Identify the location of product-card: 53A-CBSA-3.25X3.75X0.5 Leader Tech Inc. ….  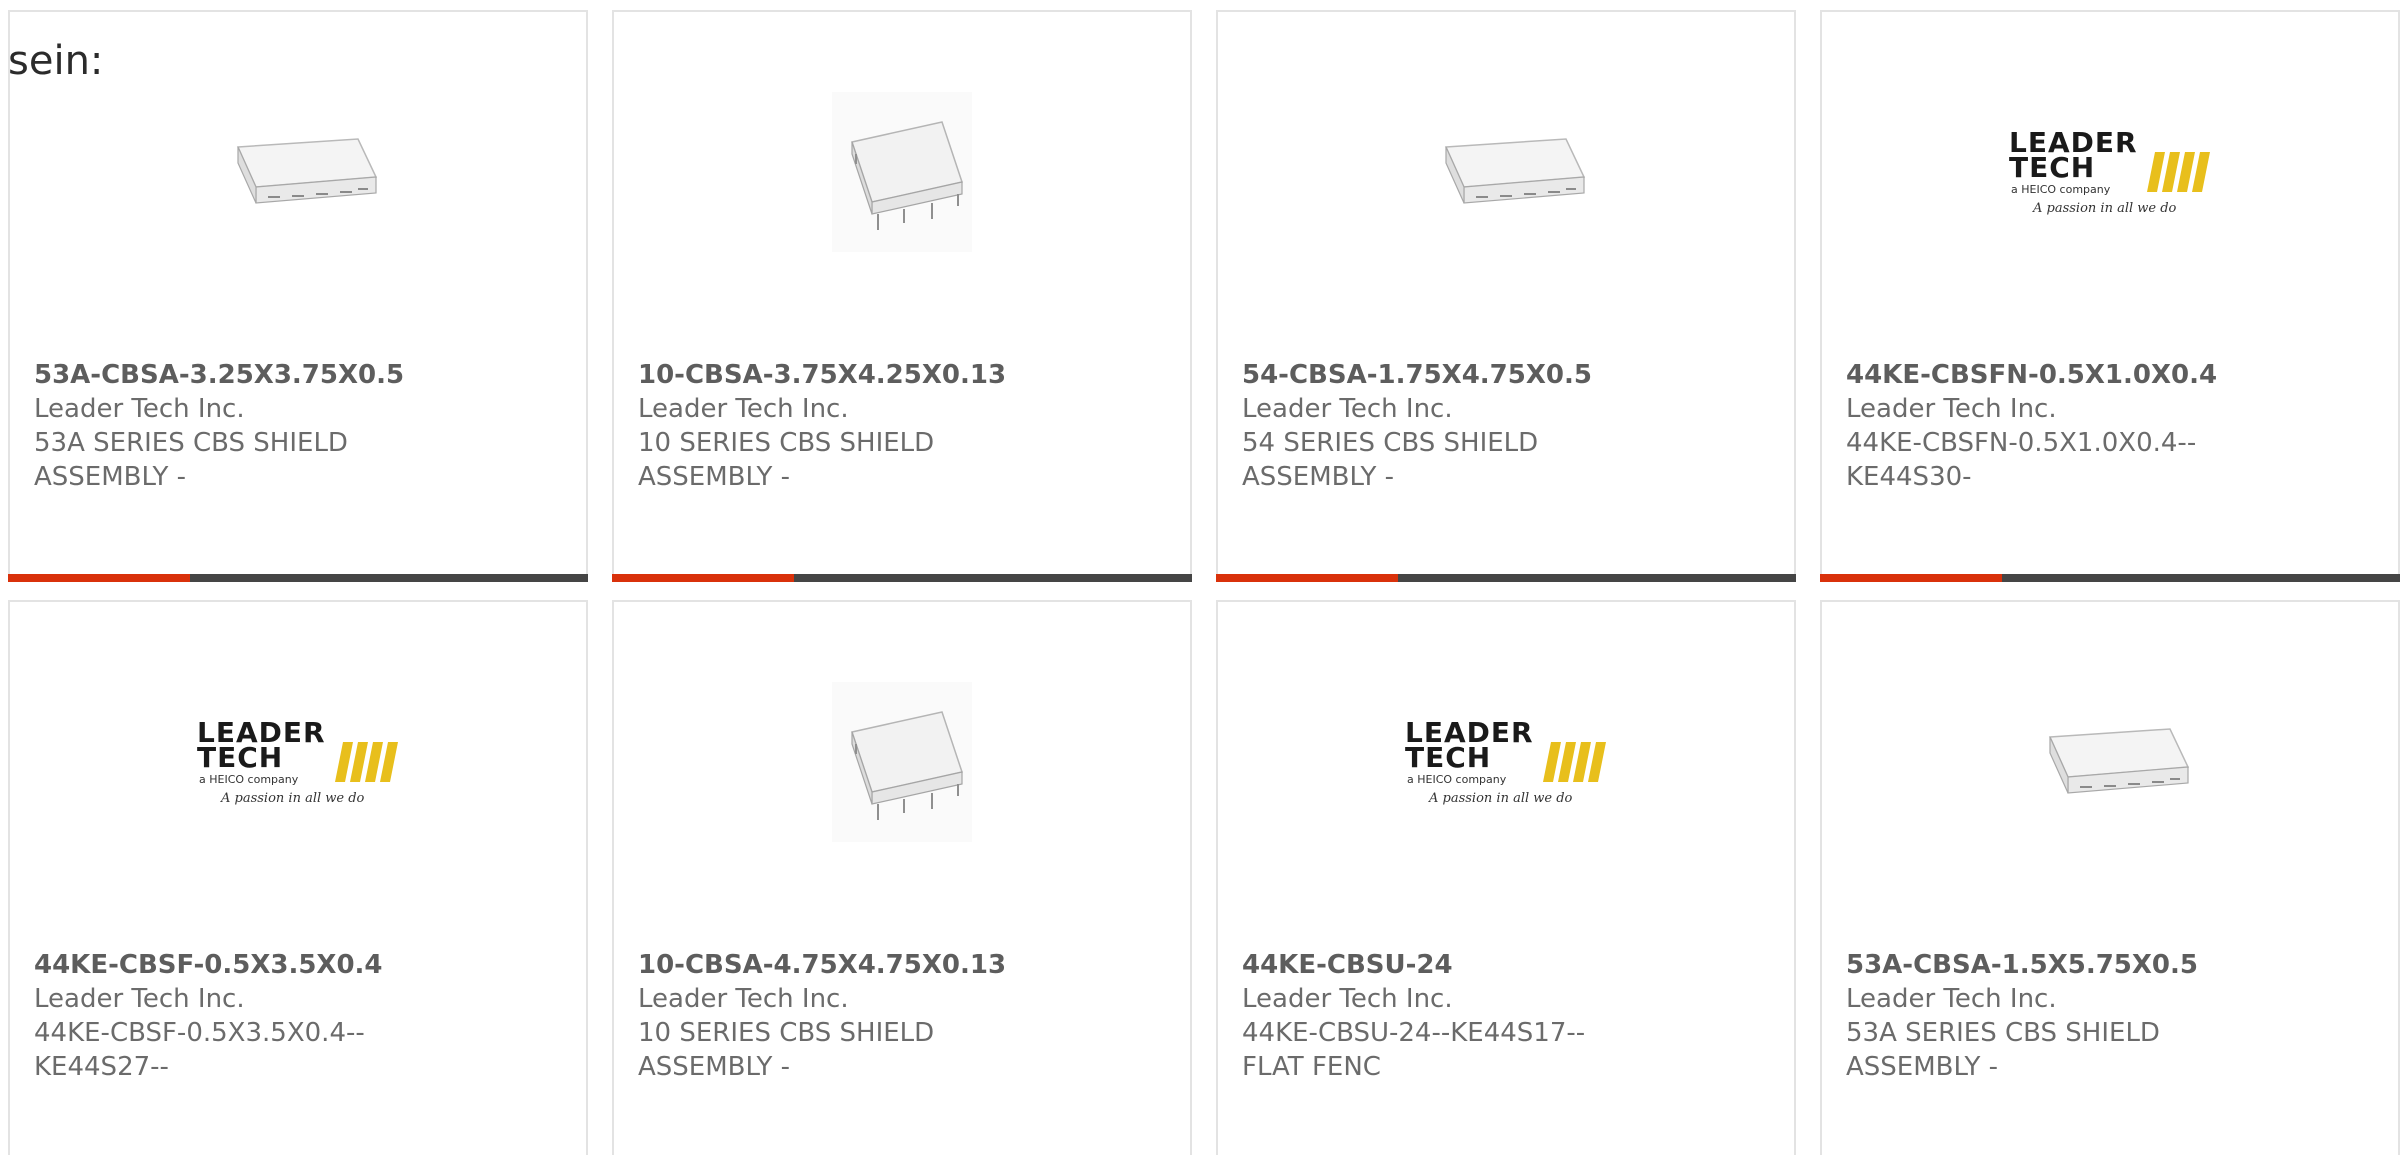
(298, 296).